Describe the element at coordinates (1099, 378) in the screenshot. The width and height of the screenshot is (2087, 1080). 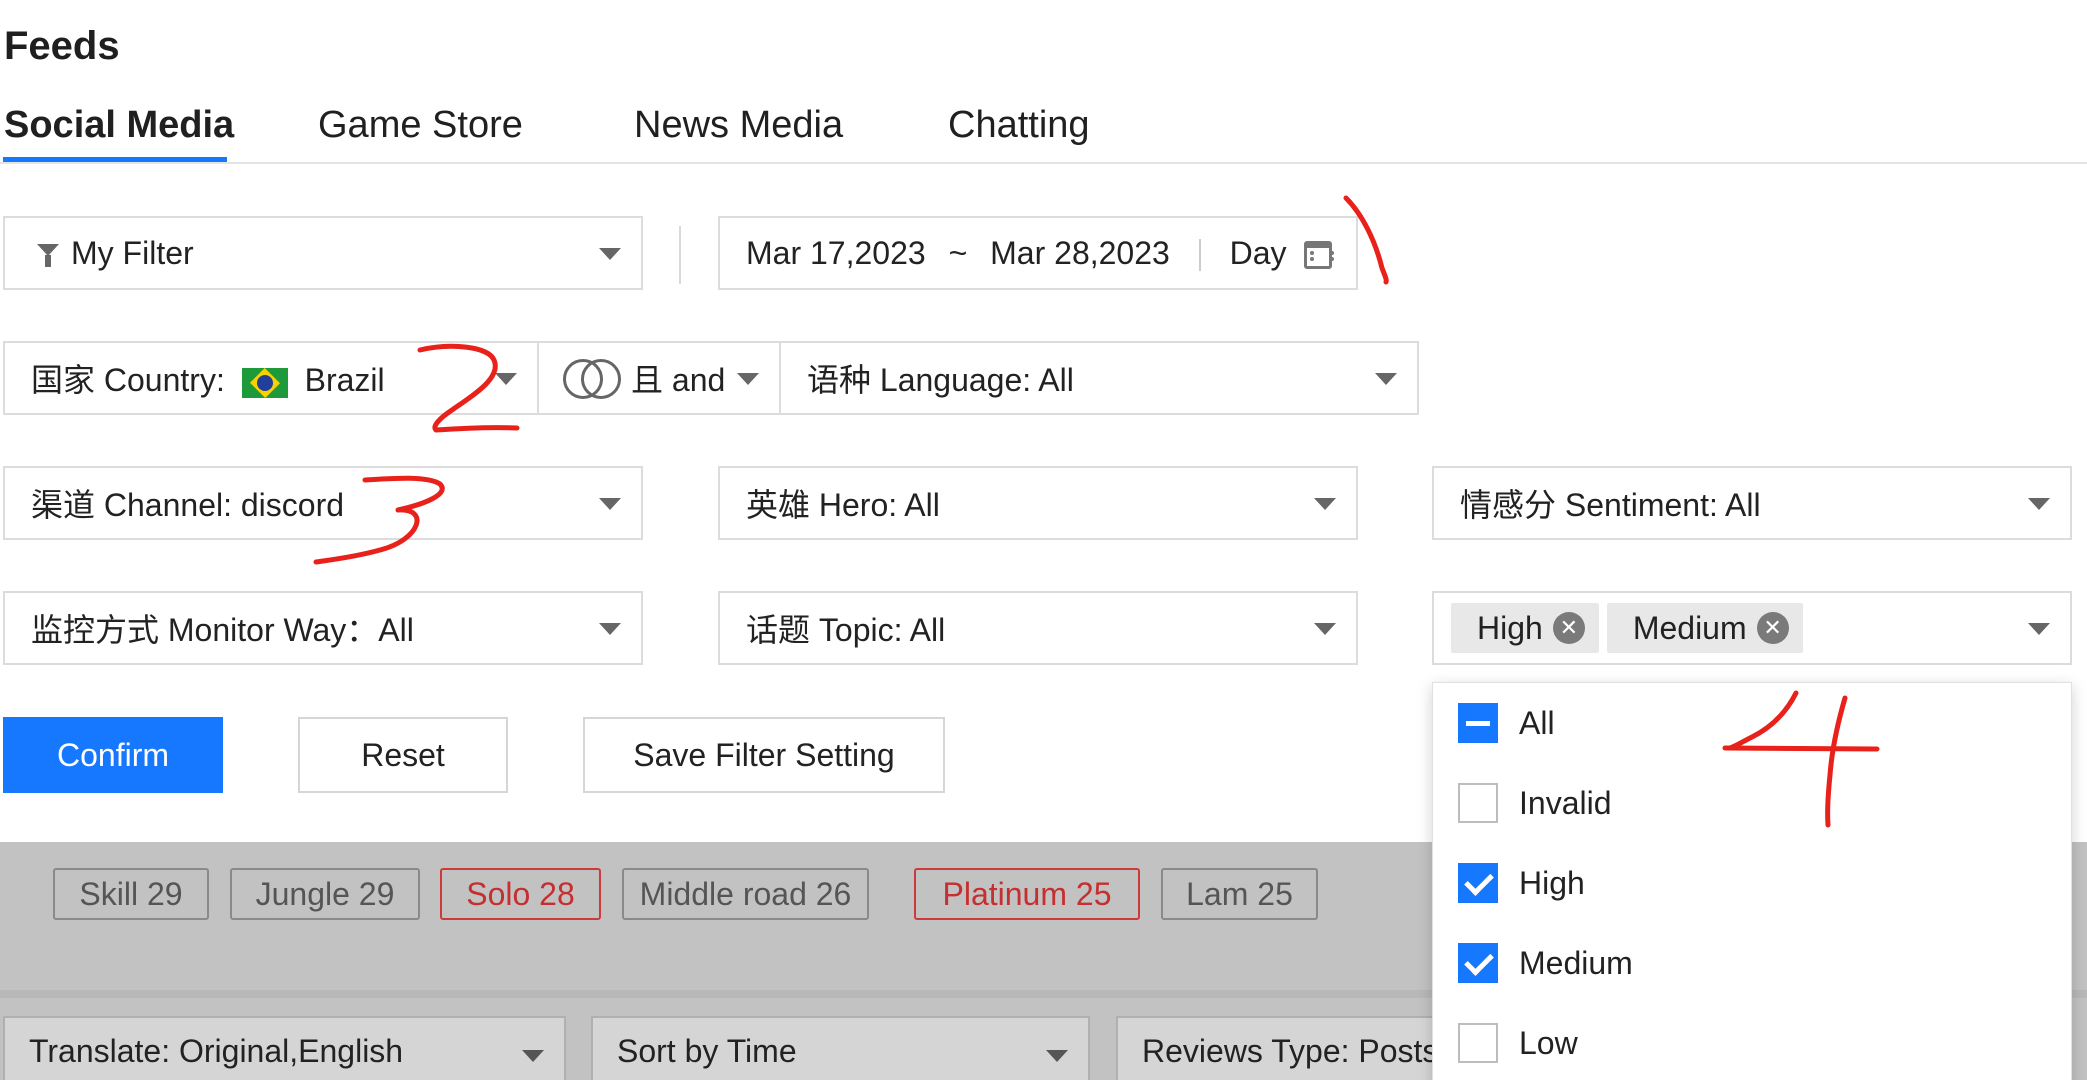
I see `language-select: 语种 Language: All` at that location.